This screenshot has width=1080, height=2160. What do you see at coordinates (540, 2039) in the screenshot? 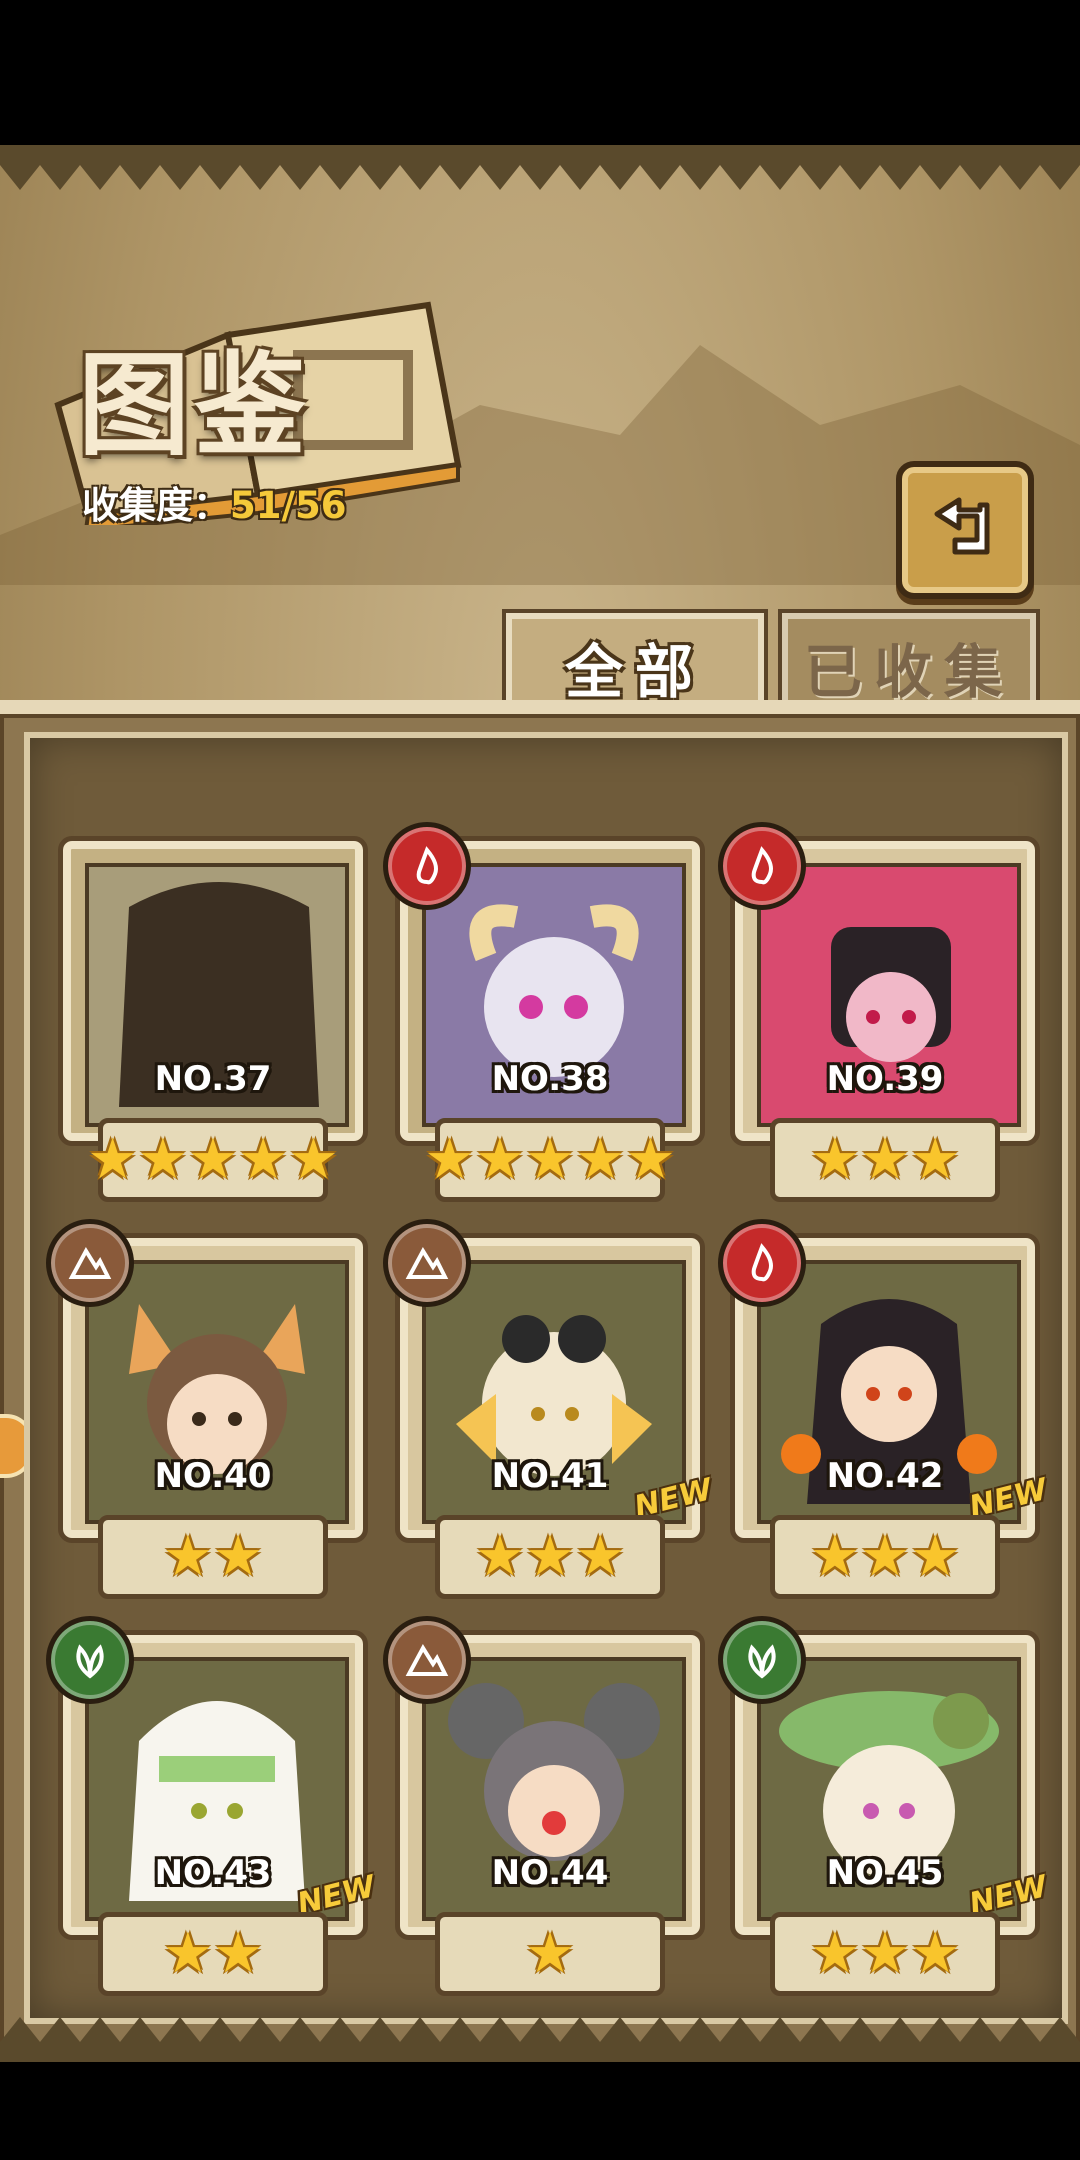
I see `zigzag-border-bottom` at bounding box center [540, 2039].